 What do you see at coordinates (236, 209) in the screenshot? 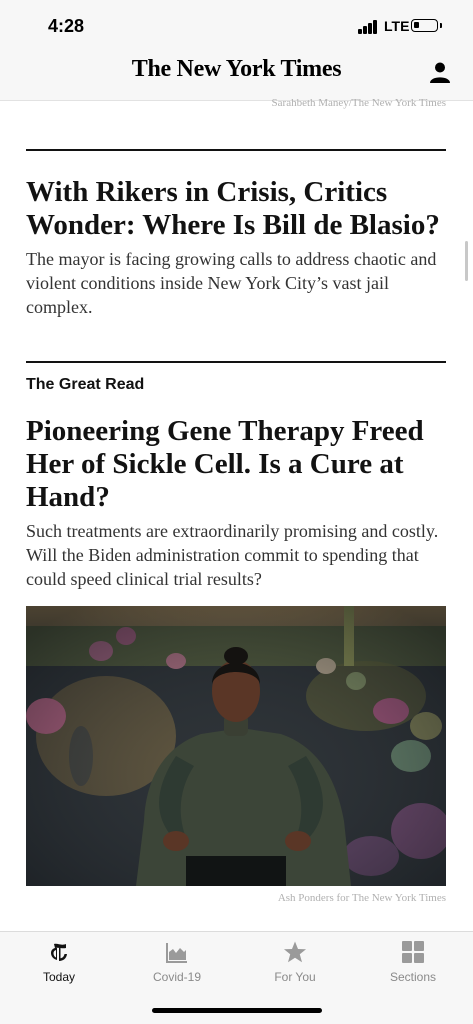
I see `article-headline: With Rikers in Crisis, Critics Wonder` at bounding box center [236, 209].